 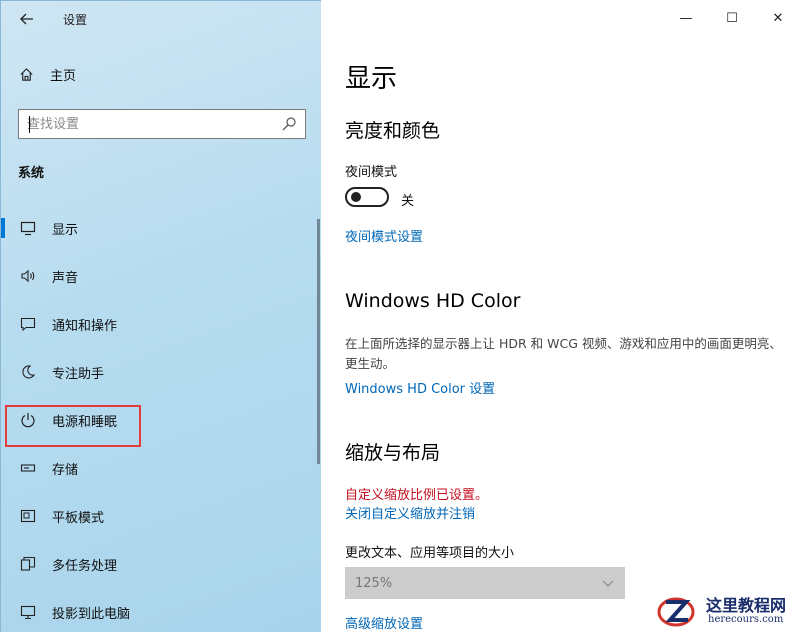 I want to click on hdr-heading: Windows HD Color, so click(x=433, y=301).